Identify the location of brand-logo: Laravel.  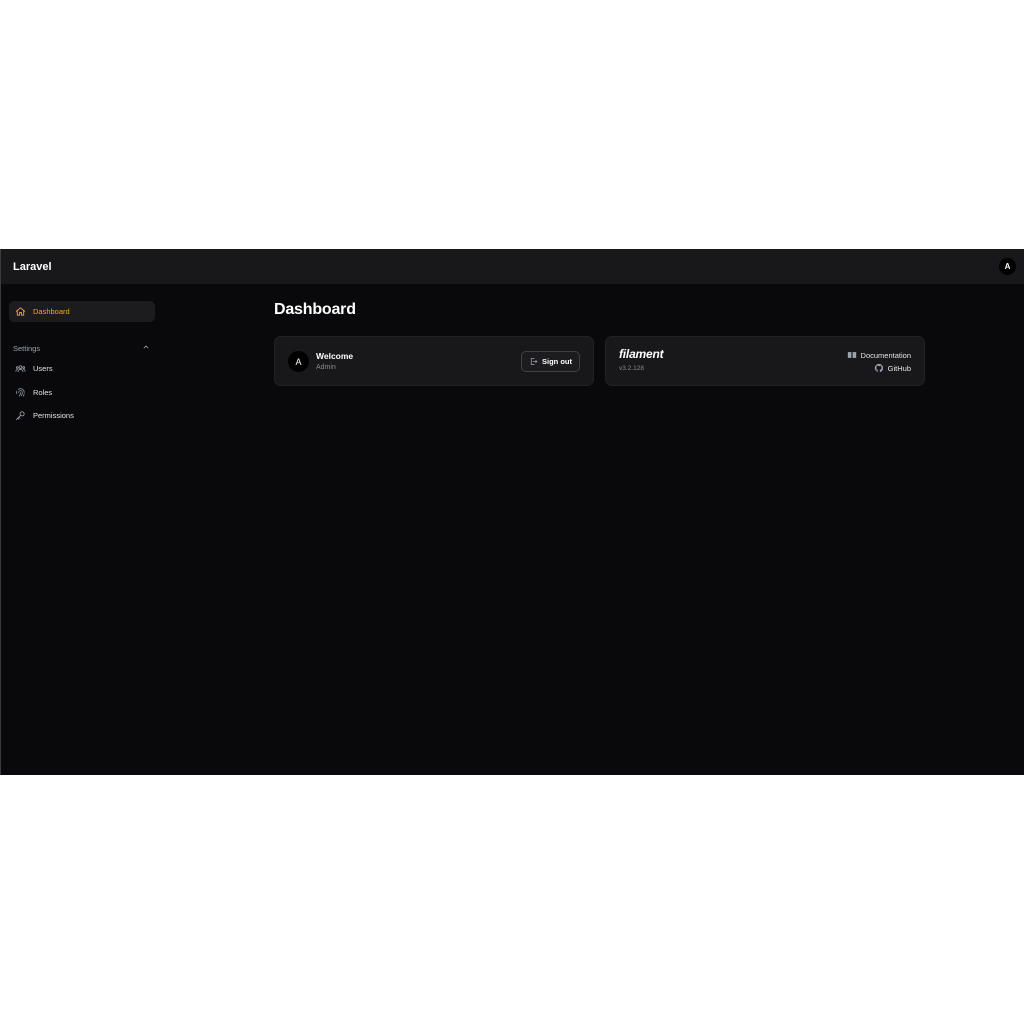
(32, 267).